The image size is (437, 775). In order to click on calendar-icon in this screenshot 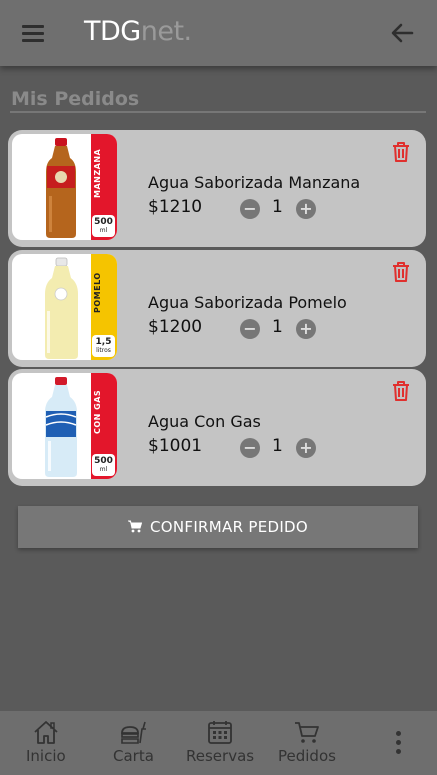, I will do `click(220, 732)`.